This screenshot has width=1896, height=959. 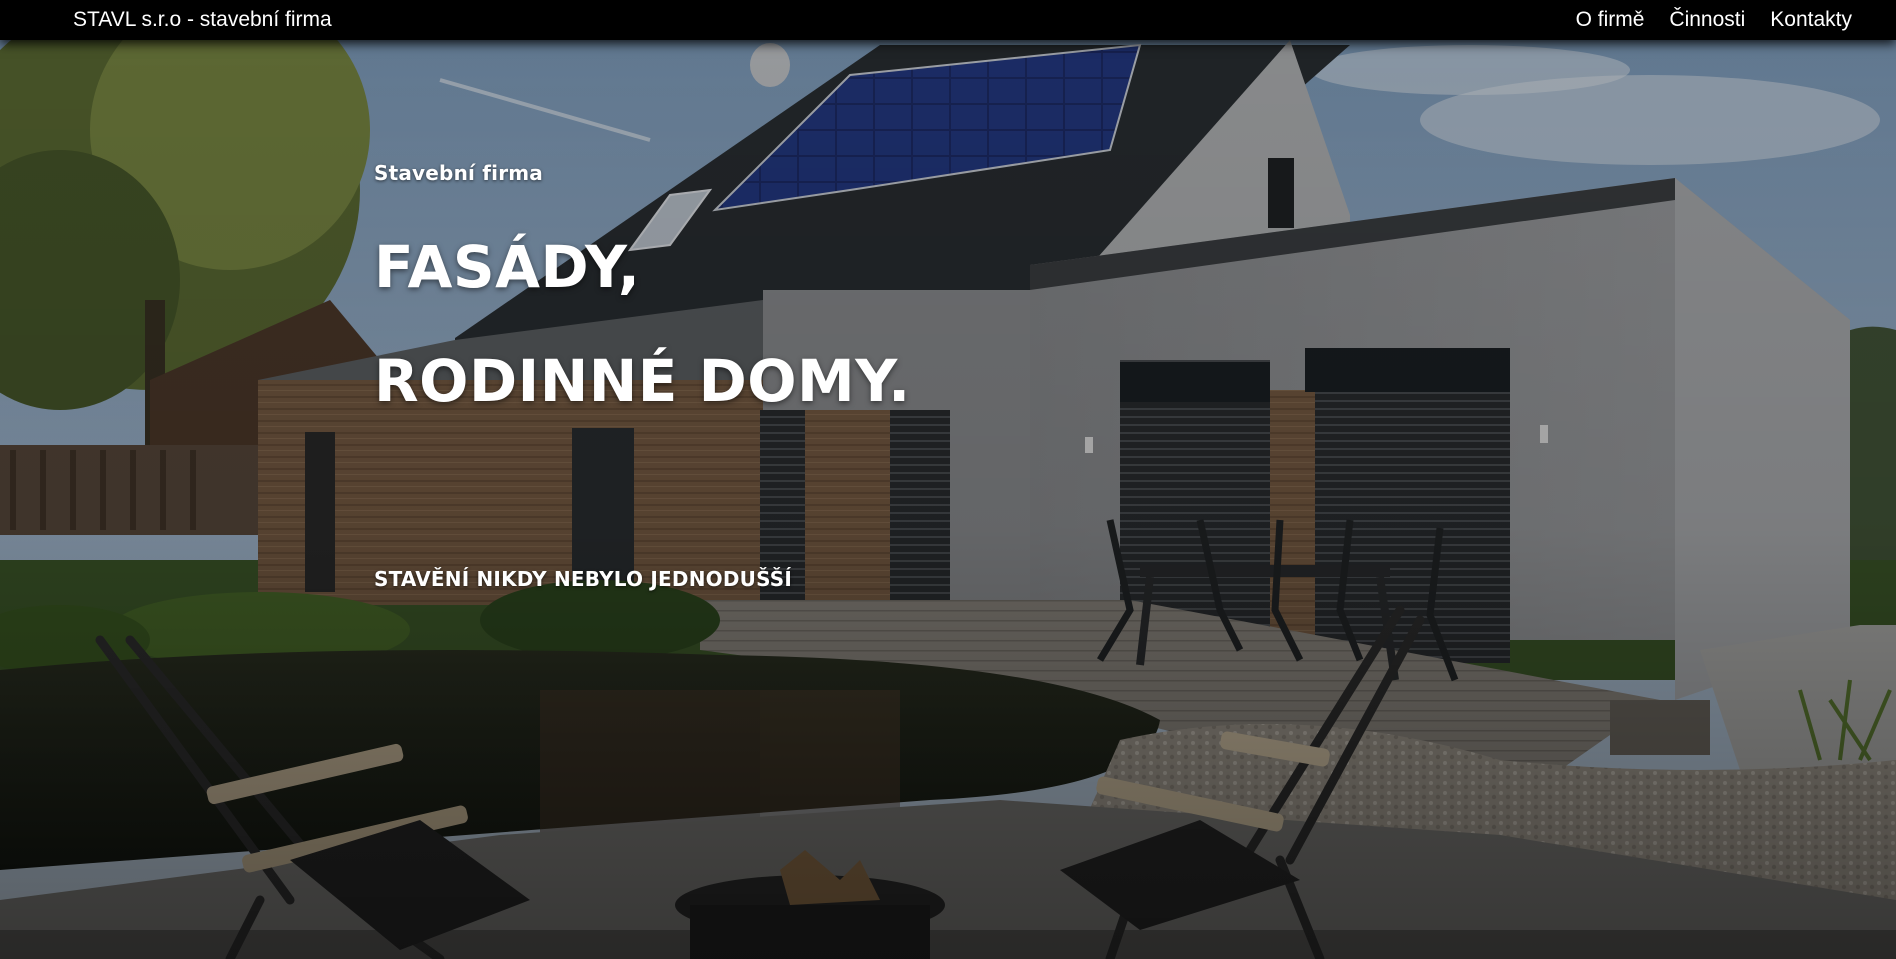 I want to click on hero-headline: FASÁDY, RODINNÉ DOMY., so click(x=642, y=324).